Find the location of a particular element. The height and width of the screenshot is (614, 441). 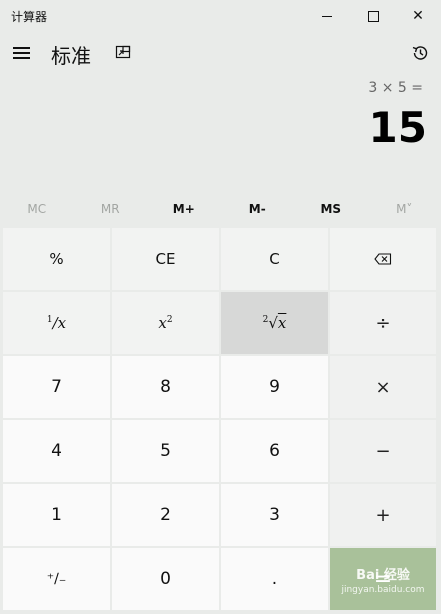

keep-on-top-icon is located at coordinates (123, 52).